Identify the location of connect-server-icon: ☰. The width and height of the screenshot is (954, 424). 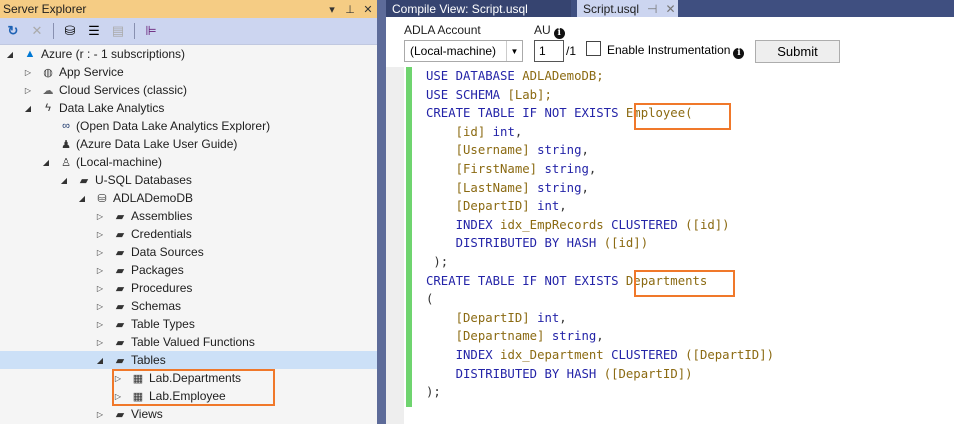
(94, 31).